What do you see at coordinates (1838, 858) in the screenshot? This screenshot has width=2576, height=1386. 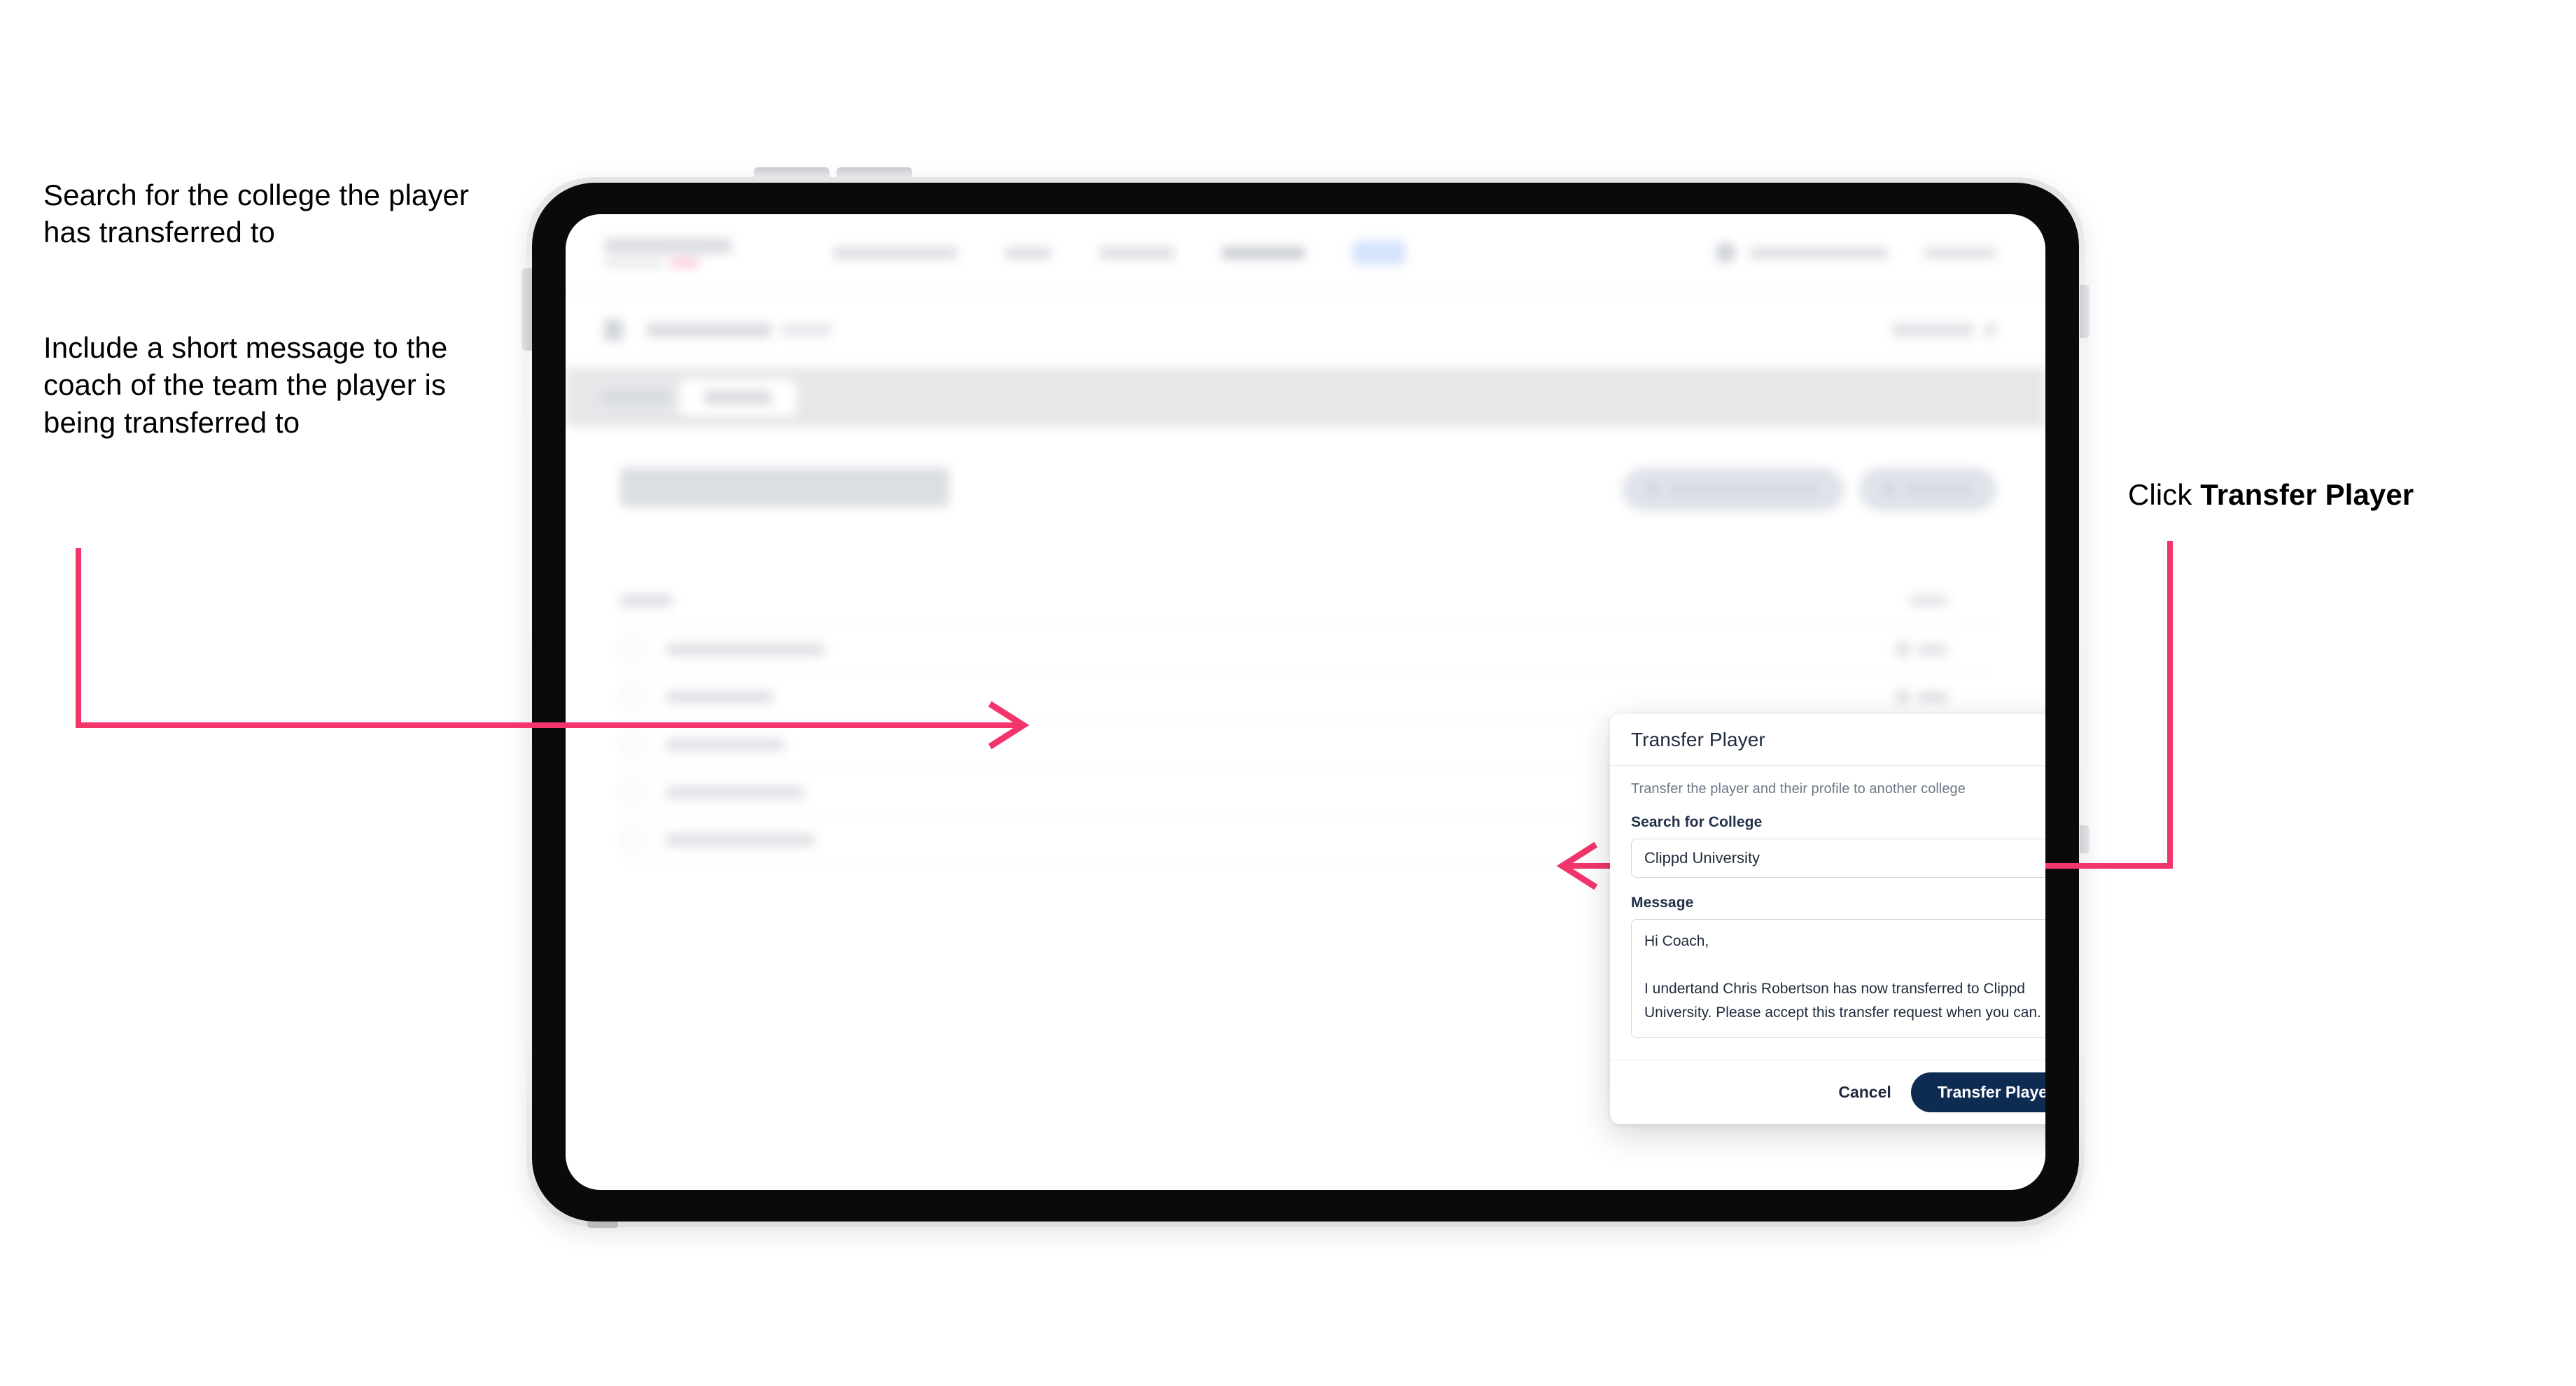 I see `search-college-input` at bounding box center [1838, 858].